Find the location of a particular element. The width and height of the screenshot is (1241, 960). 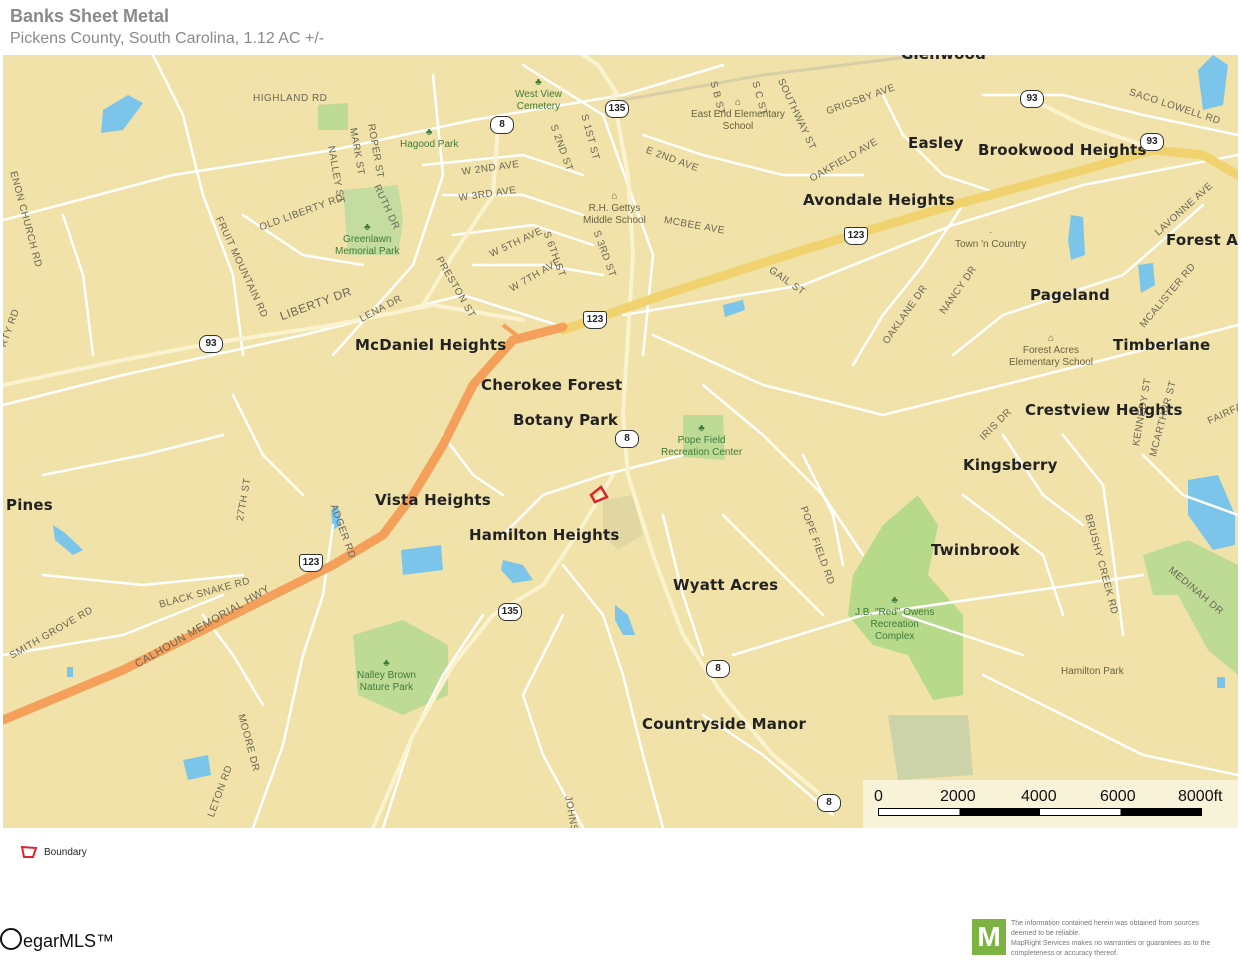

poi-label: R.H. Gettys is located at coordinates (614, 208).